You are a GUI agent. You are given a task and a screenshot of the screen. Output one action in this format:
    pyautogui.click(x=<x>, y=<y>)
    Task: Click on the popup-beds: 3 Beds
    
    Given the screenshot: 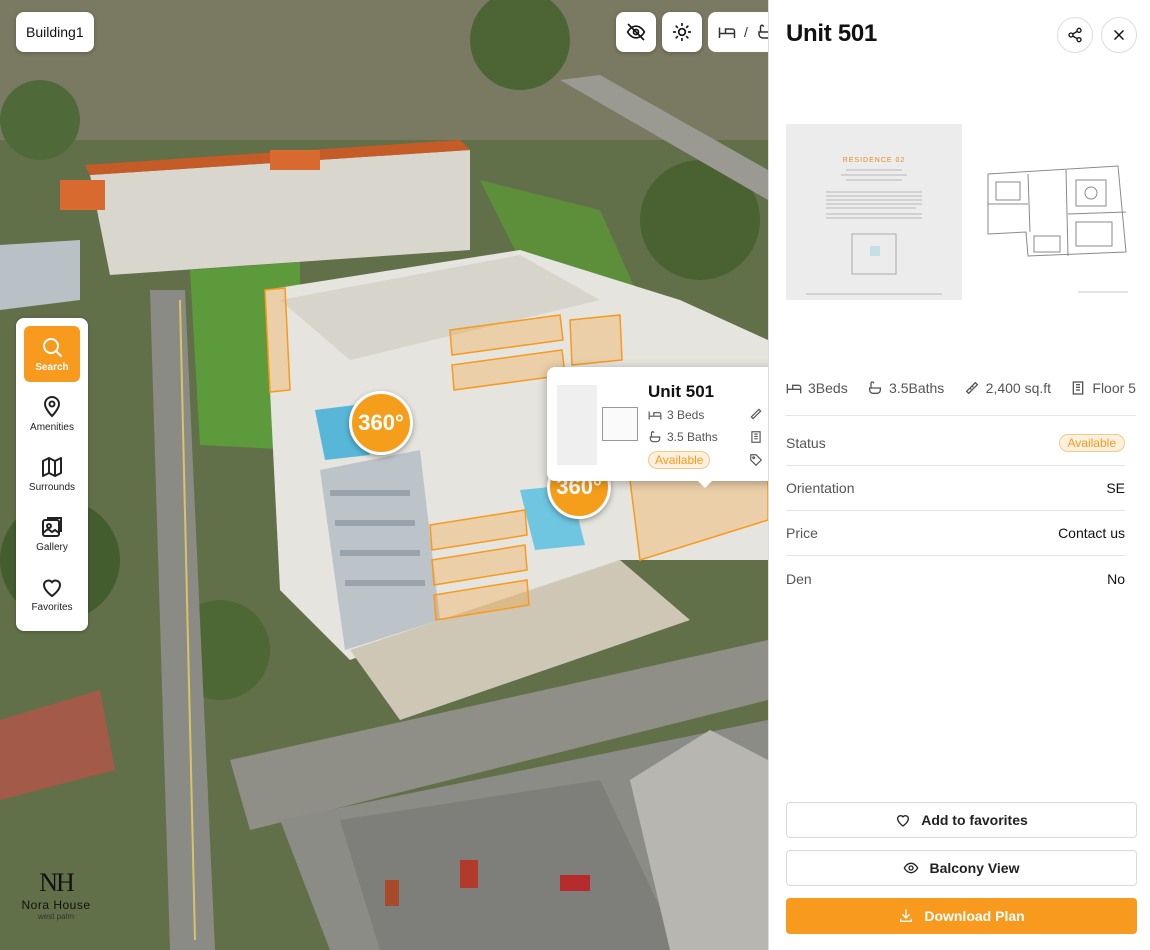 What is the action you would take?
    pyautogui.click(x=676, y=415)
    